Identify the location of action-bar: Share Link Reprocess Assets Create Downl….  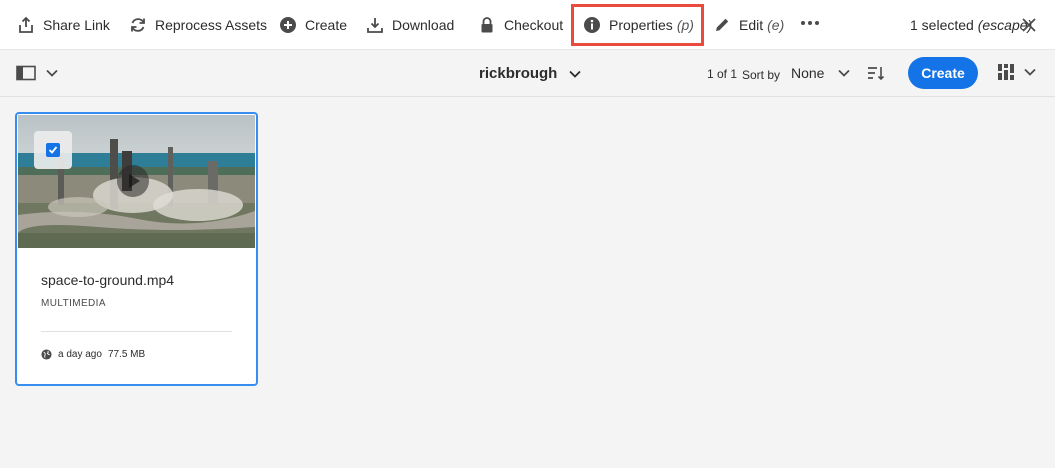
(527, 25).